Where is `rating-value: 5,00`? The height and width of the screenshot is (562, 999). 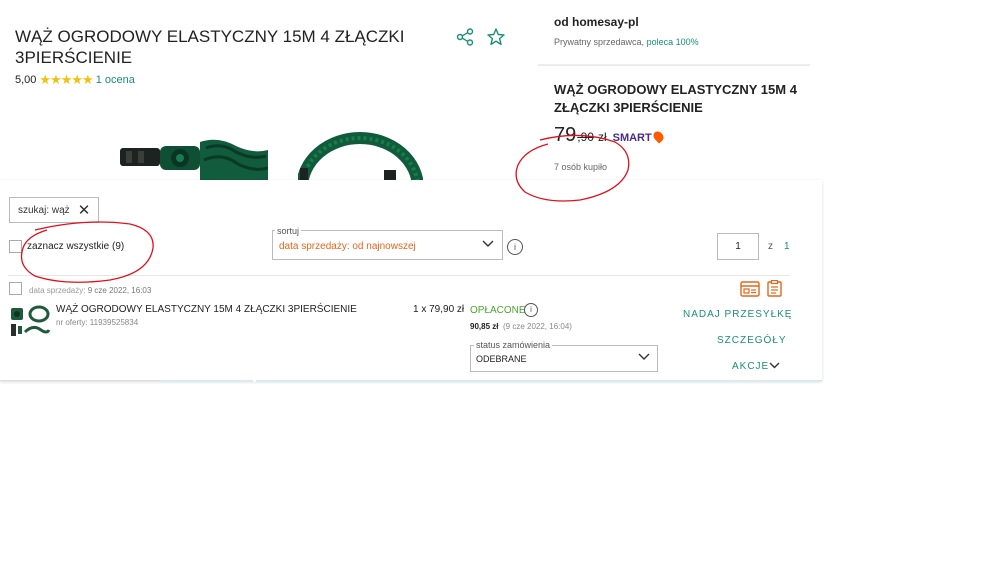
rating-value: 5,00 is located at coordinates (26, 80).